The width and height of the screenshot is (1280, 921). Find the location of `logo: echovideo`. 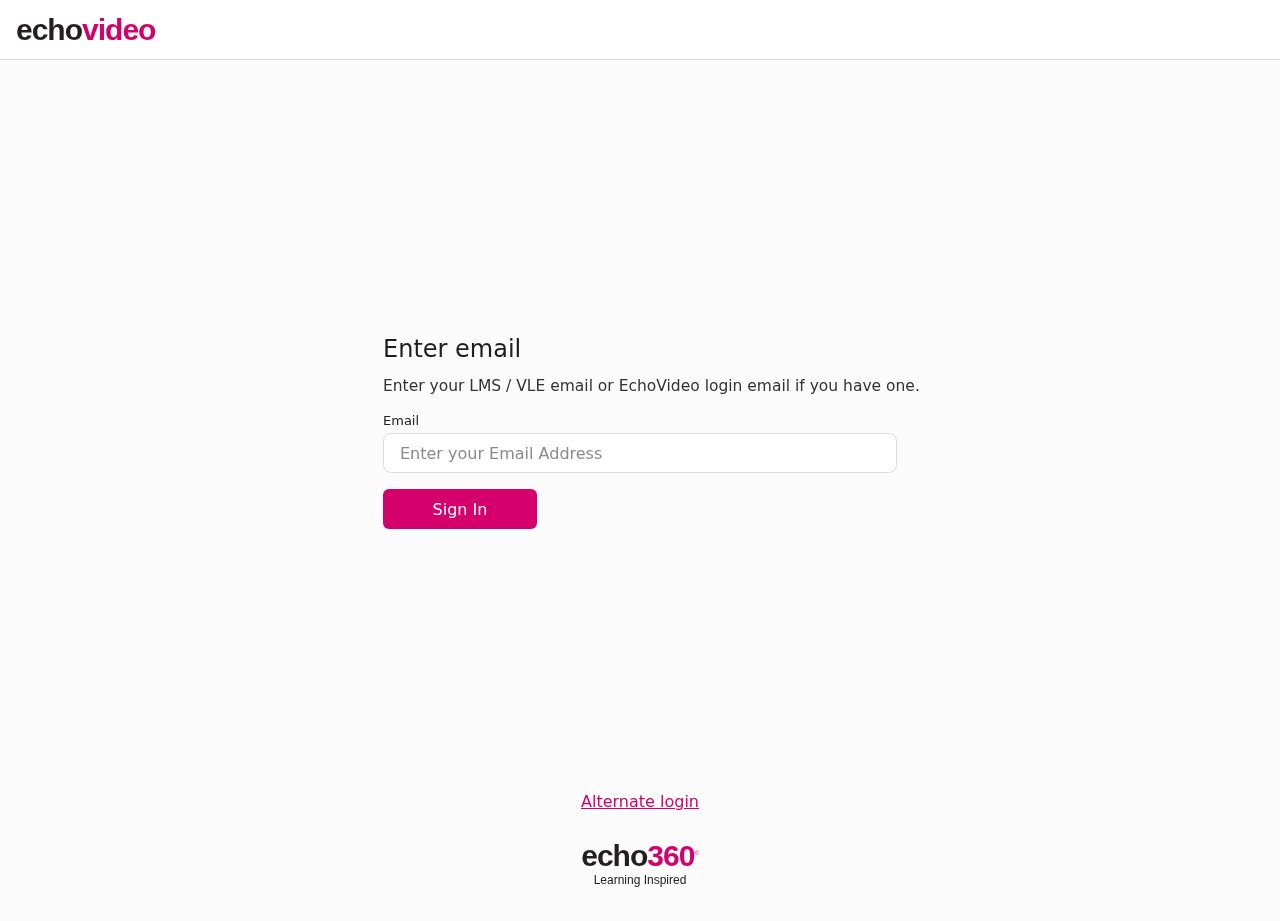

logo: echovideo is located at coordinates (86, 29).